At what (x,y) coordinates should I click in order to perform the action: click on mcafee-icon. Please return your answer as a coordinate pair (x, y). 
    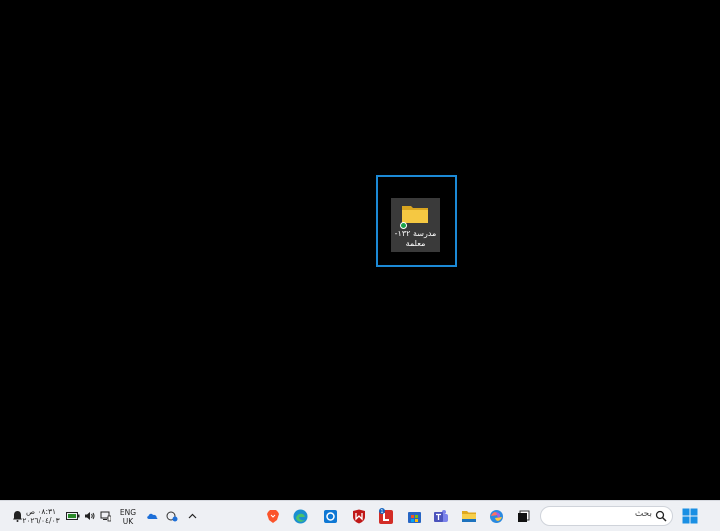
    Looking at the image, I should click on (359, 516).